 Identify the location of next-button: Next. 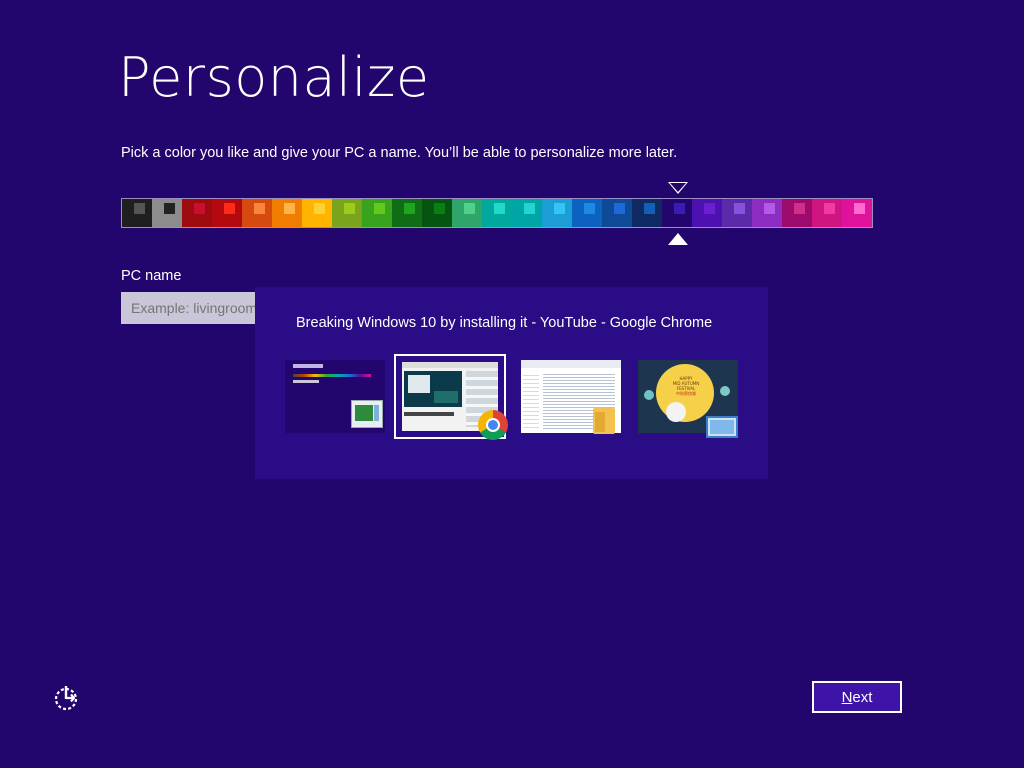
(857, 697).